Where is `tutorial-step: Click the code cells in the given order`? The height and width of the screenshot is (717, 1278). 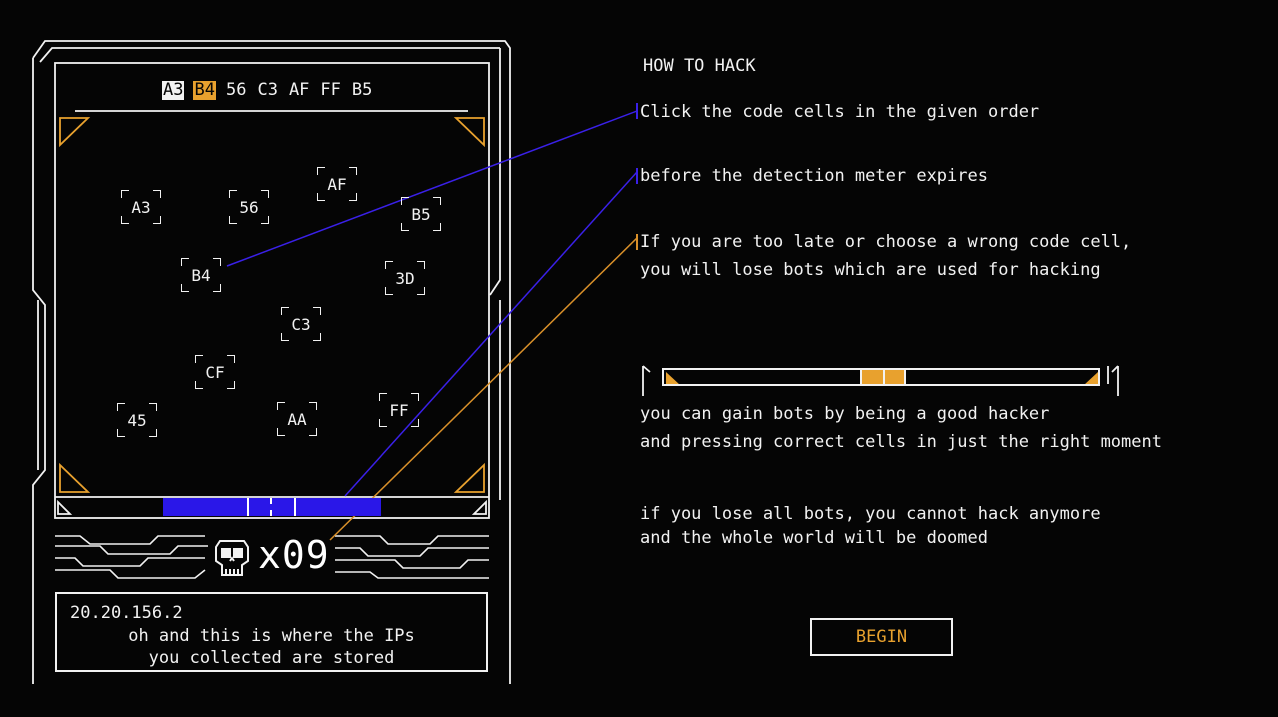
tutorial-step: Click the code cells in the given order is located at coordinates (840, 112).